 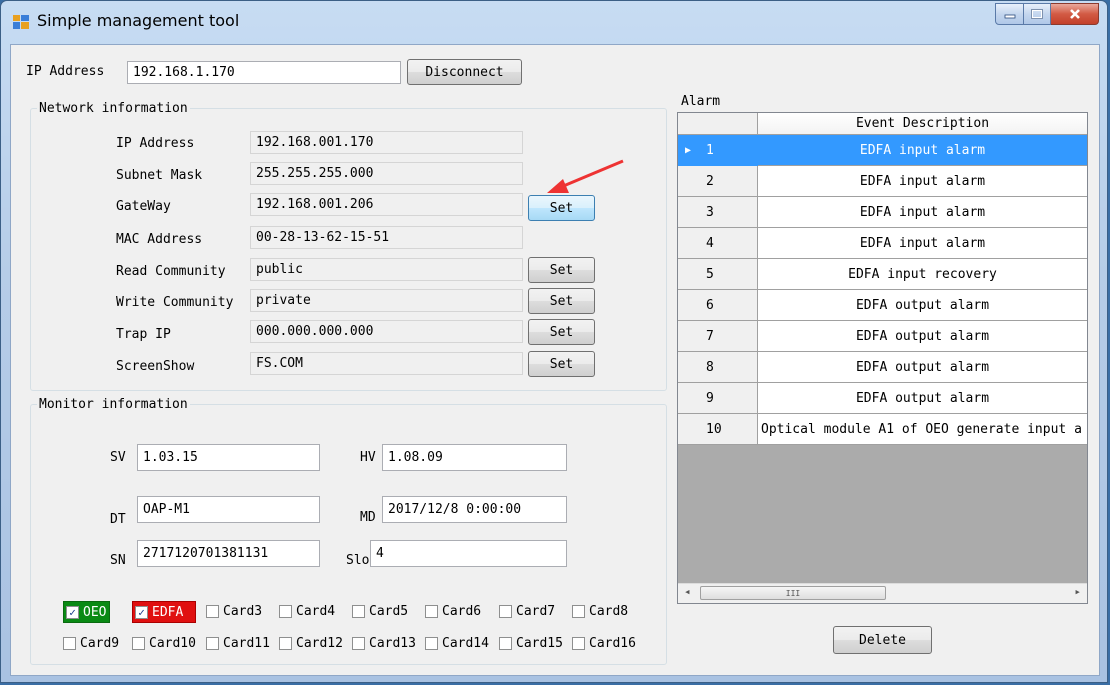 I want to click on scroll-thumb: III, so click(x=793, y=593).